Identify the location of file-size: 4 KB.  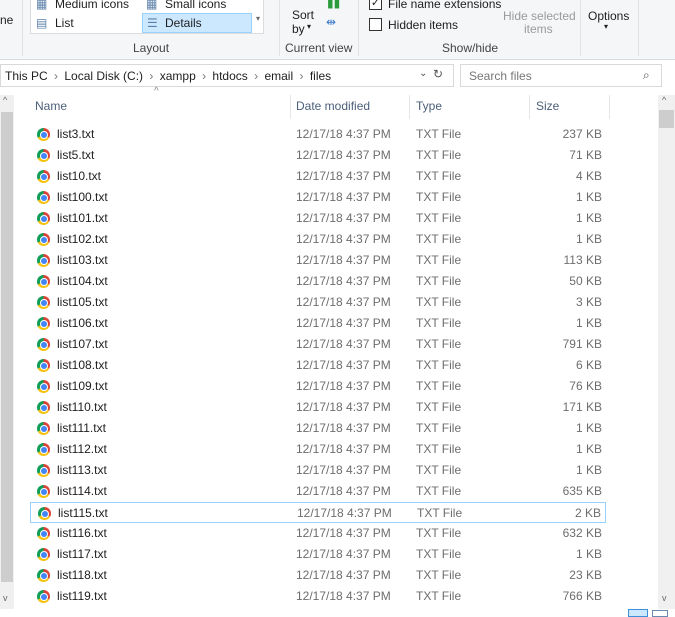
(588, 176).